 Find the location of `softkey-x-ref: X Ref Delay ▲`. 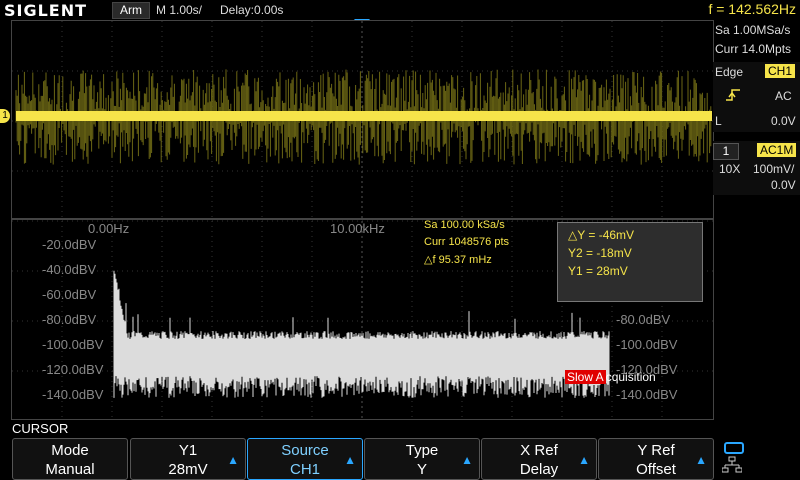

softkey-x-ref: X Ref Delay ▲ is located at coordinates (539, 459).